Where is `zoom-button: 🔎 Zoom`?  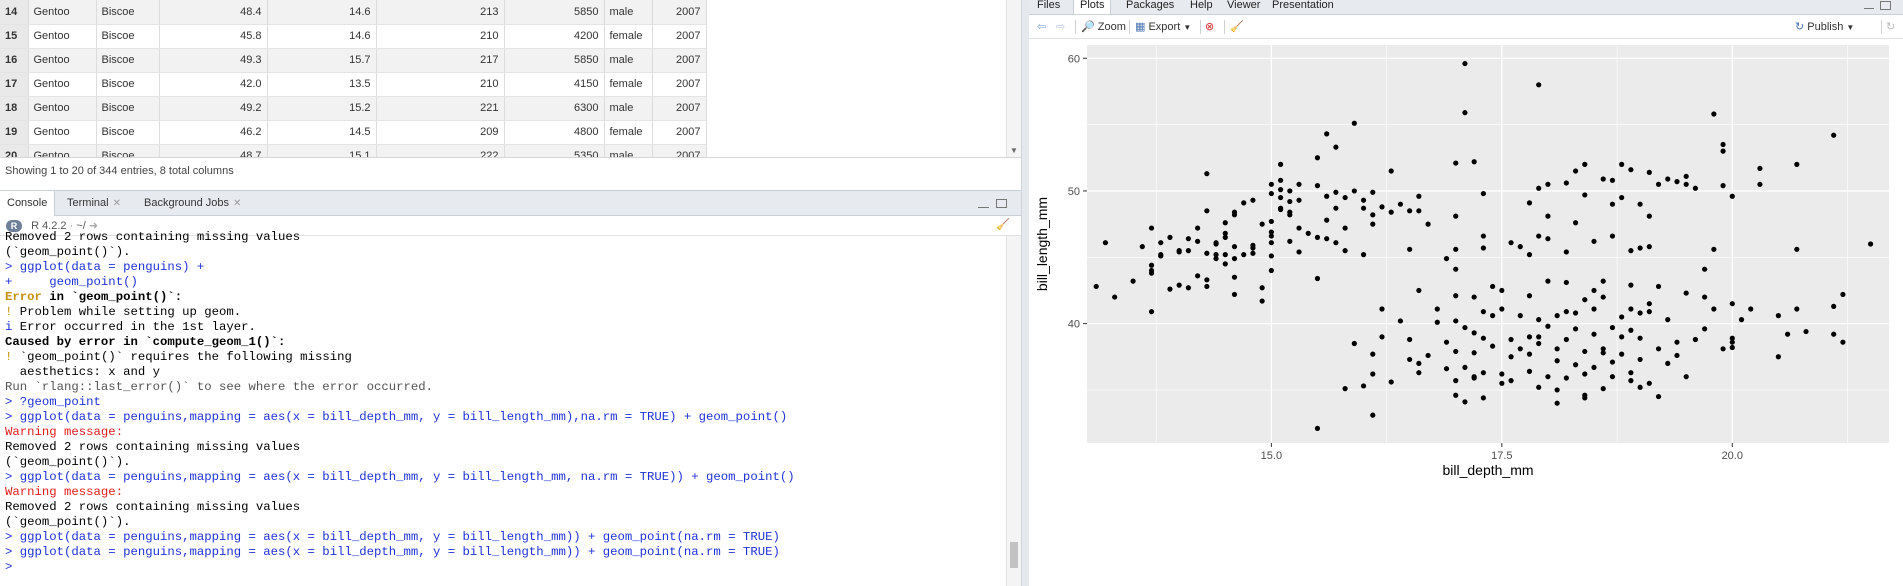 zoom-button: 🔎 Zoom is located at coordinates (1103, 27).